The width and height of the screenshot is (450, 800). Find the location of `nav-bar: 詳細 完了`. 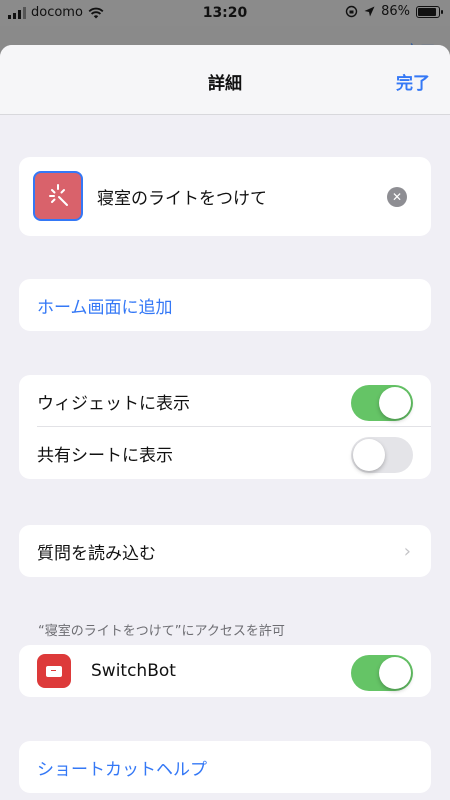

nav-bar: 詳細 完了 is located at coordinates (225, 80).